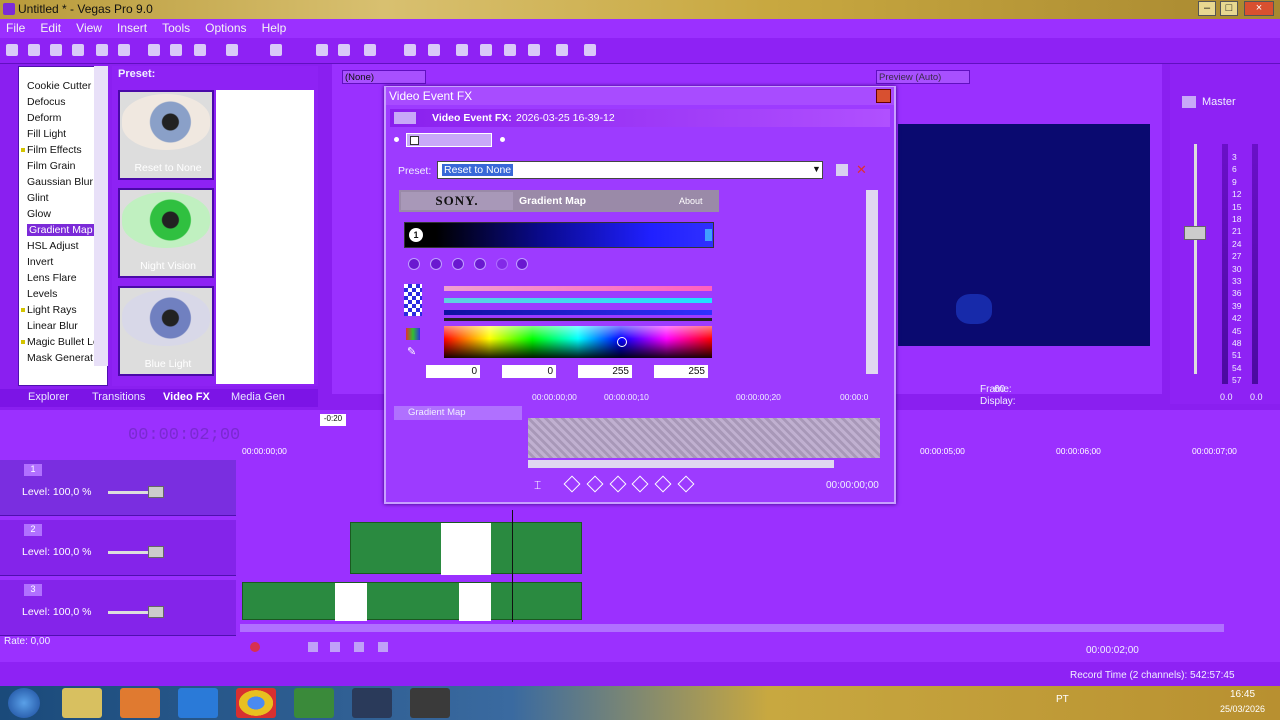  I want to click on plugin-vscrollbar, so click(872, 282).